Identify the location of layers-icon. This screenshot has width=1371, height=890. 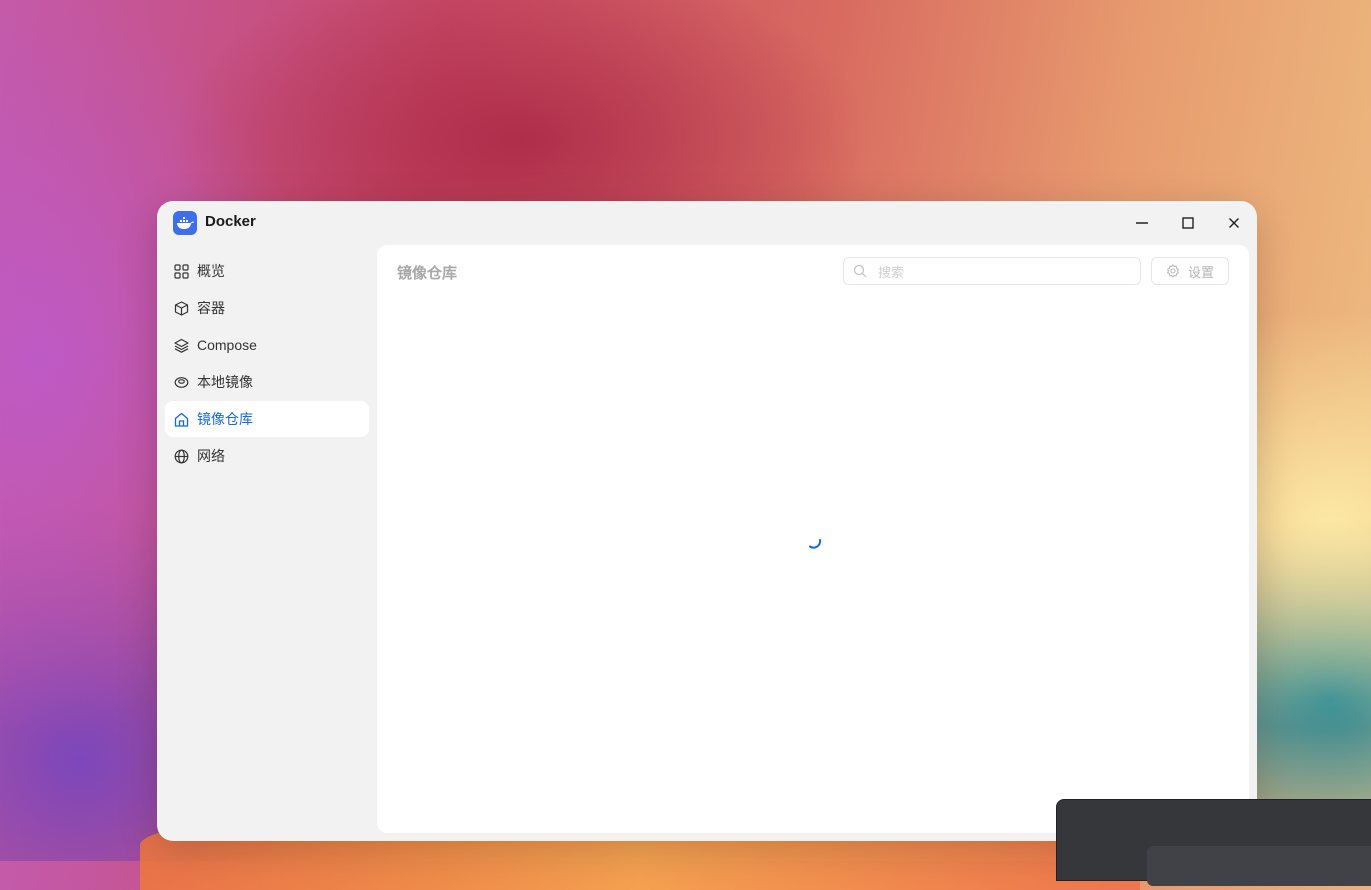
(181, 345).